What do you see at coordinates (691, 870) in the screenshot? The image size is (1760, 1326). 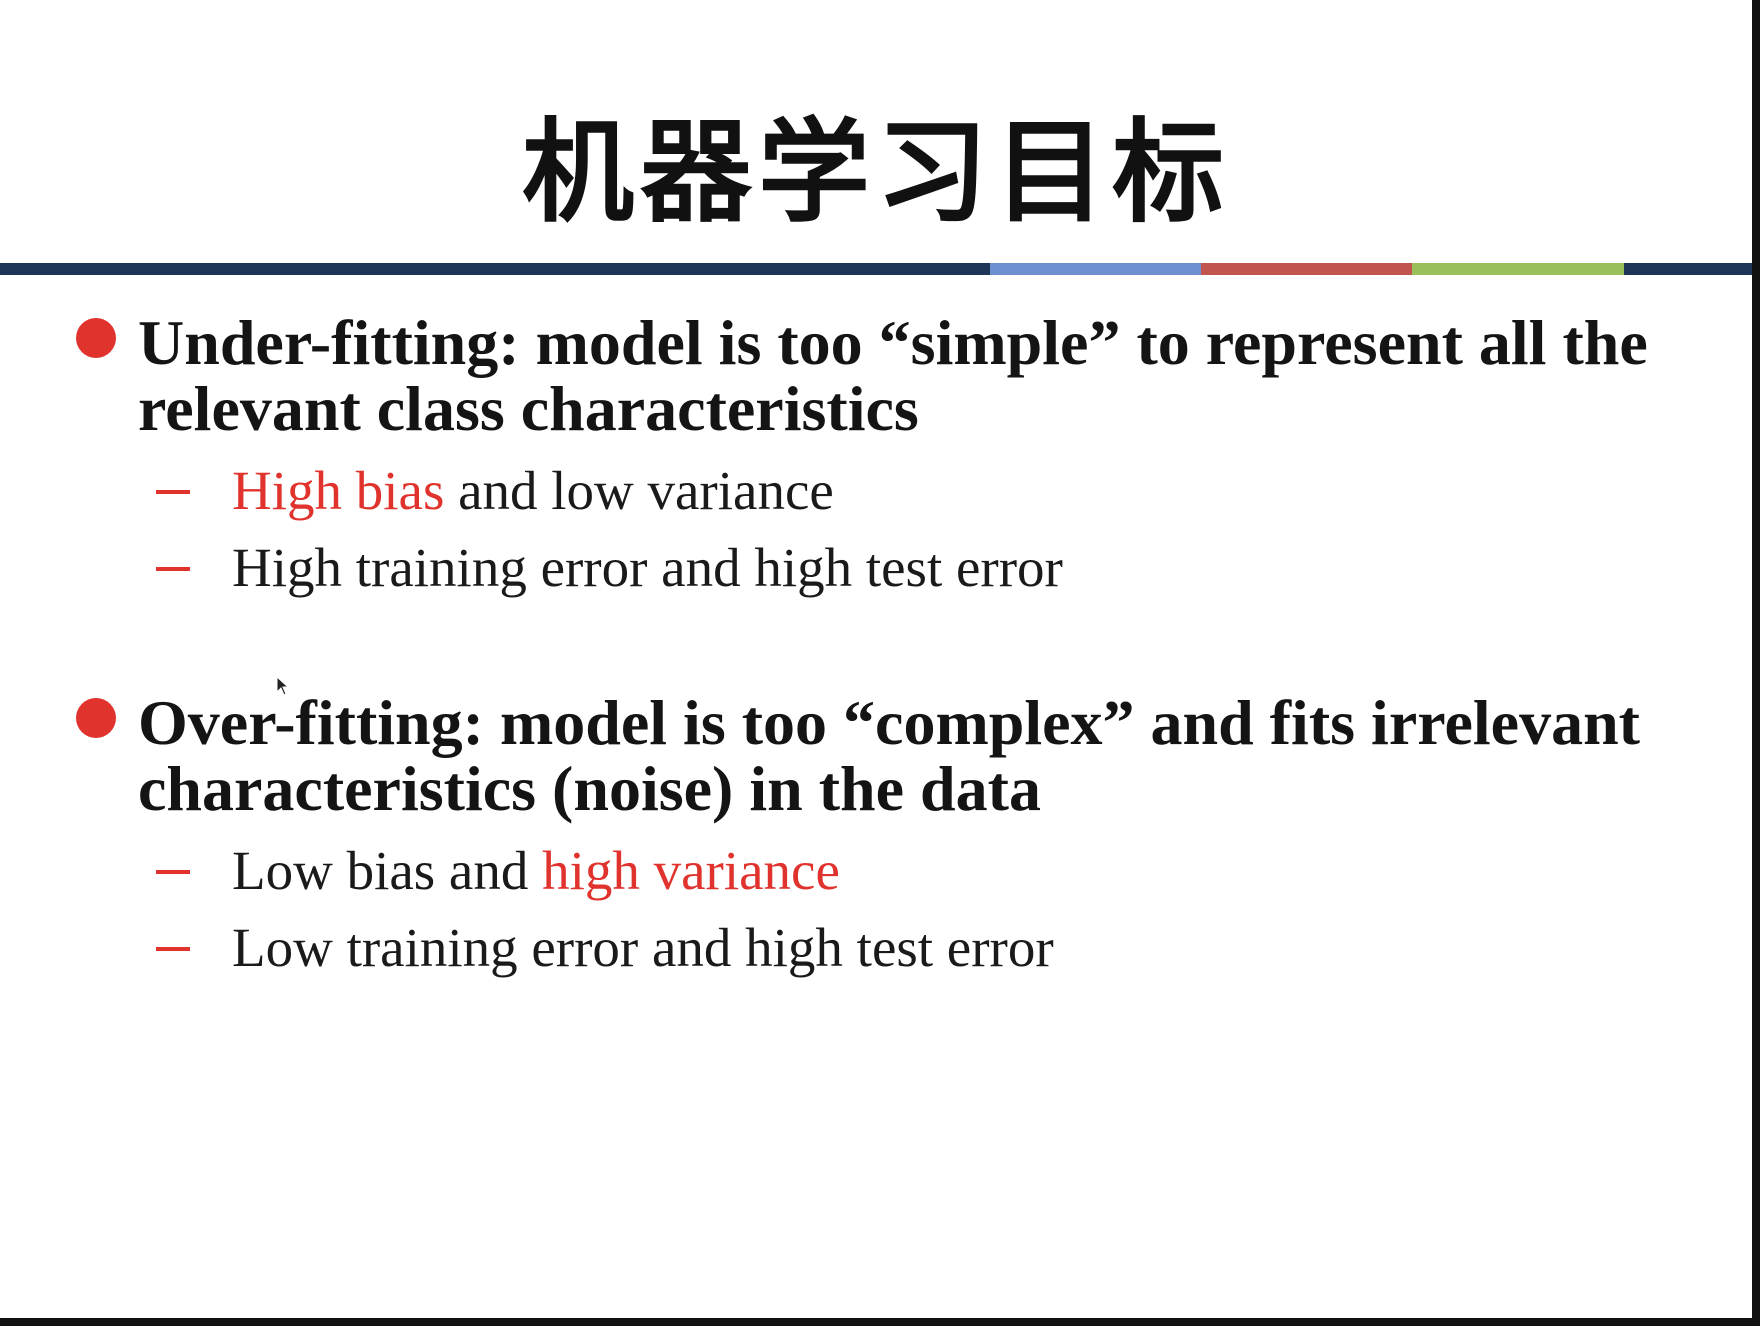 I see `high-variance-highlight: high variance` at bounding box center [691, 870].